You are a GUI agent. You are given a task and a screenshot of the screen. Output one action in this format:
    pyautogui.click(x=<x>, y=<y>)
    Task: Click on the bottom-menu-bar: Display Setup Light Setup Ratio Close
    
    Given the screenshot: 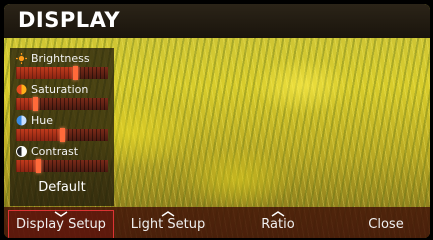 What is the action you would take?
    pyautogui.click(x=217, y=222)
    